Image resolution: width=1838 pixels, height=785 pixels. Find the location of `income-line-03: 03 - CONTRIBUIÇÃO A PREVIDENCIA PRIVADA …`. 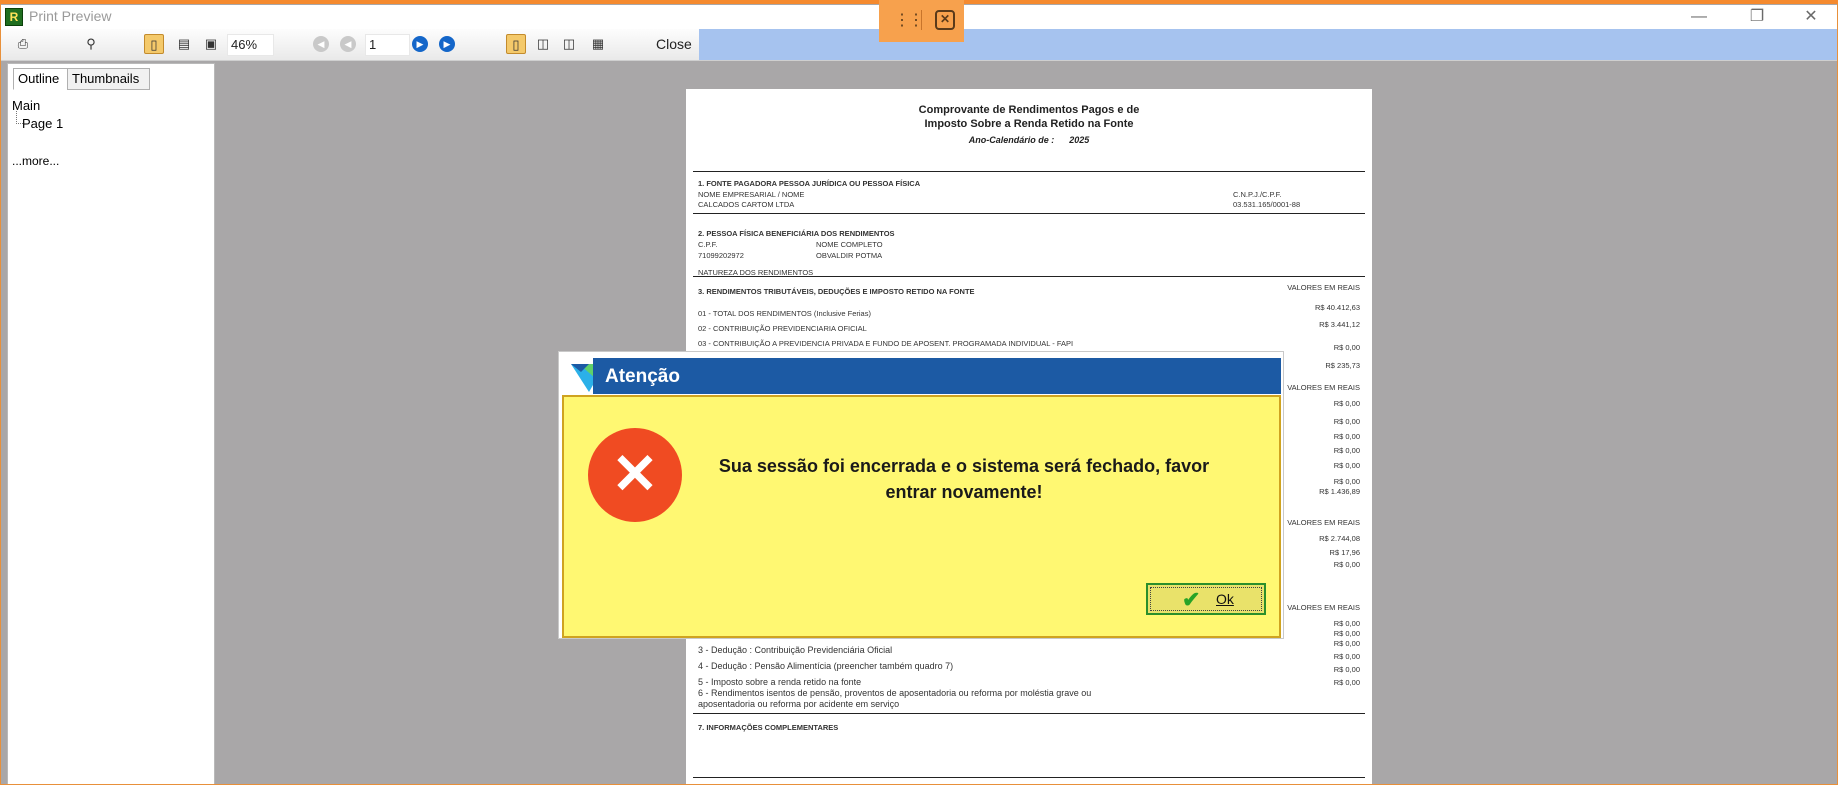

income-line-03: 03 - CONTRIBUIÇÃO A PREVIDENCIA PRIVADA … is located at coordinates (886, 343).